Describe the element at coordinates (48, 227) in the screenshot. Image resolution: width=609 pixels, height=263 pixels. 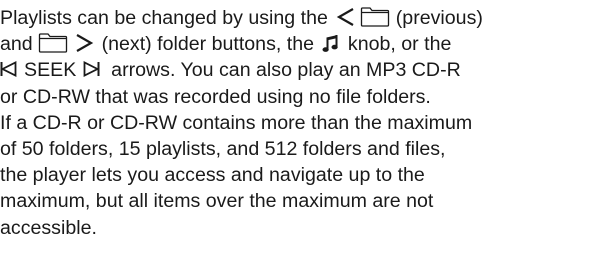
I see `text-line-9: accessible.` at that location.